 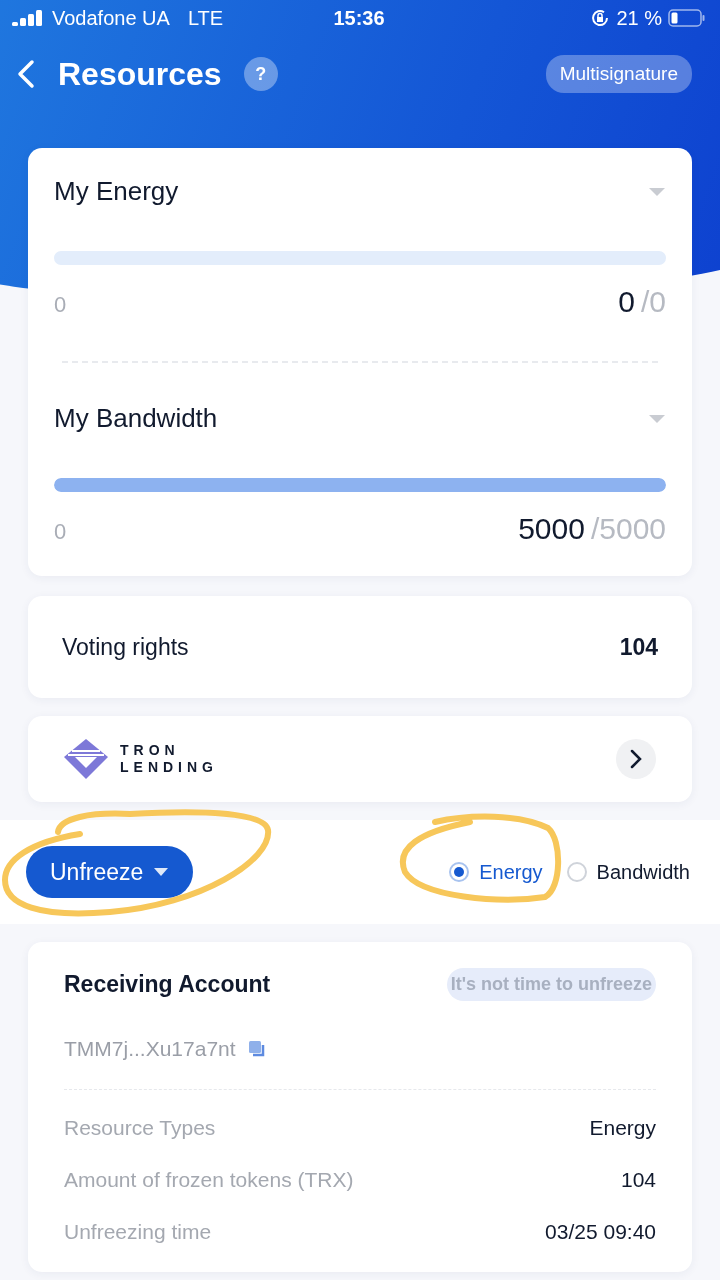 I want to click on logo-text: TRON, so click(x=150, y=750).